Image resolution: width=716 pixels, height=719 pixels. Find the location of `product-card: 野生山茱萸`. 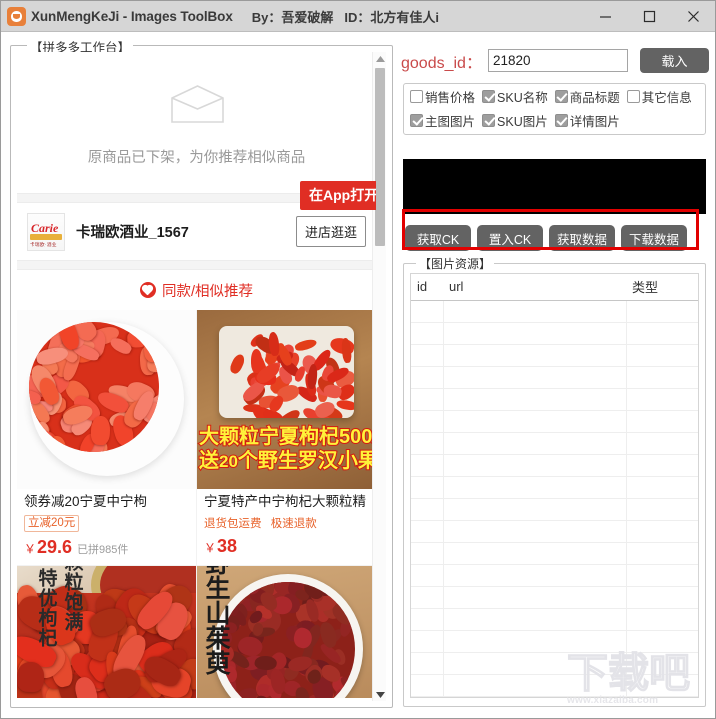

product-card: 野生山茱萸 is located at coordinates (286, 631).